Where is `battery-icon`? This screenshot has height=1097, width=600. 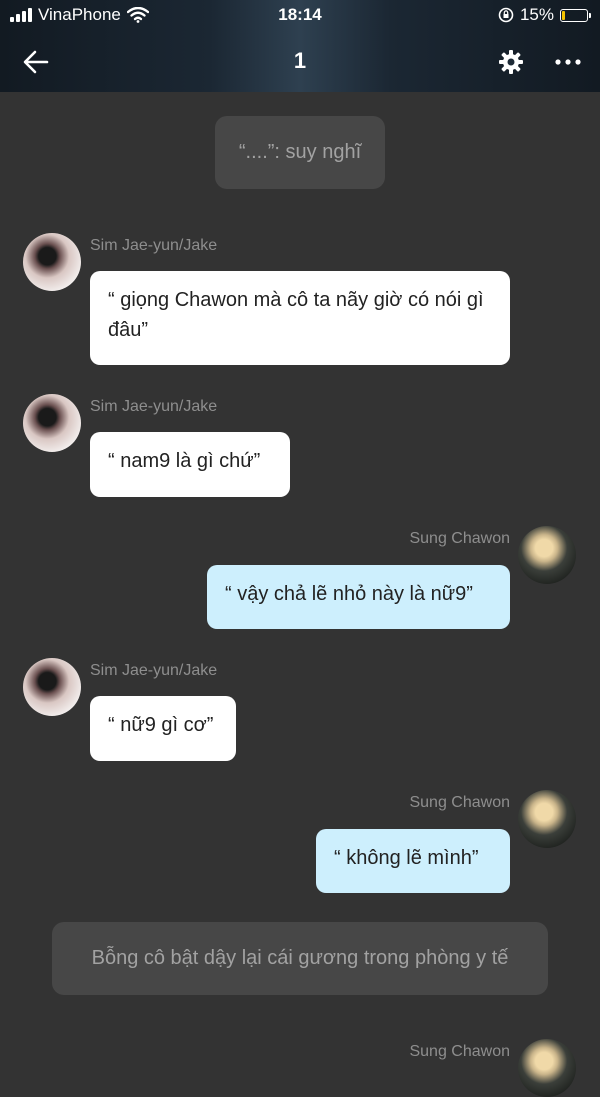 battery-icon is located at coordinates (575, 15).